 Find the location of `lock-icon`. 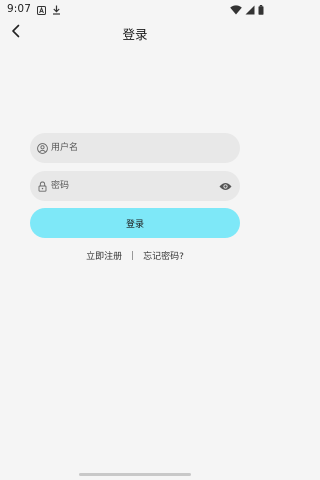

lock-icon is located at coordinates (42, 186).